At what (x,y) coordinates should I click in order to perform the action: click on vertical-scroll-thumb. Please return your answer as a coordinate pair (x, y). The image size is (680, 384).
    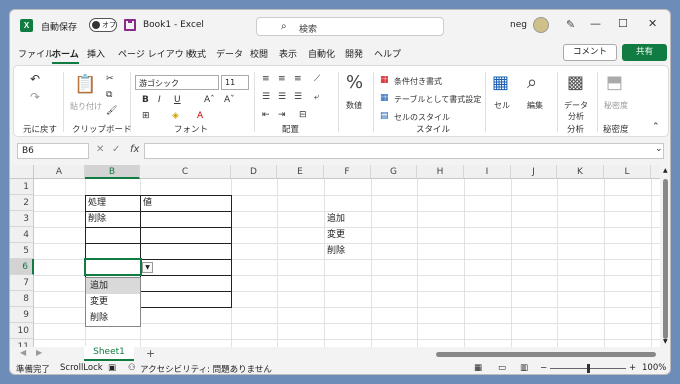
    Looking at the image, I should click on (665, 259).